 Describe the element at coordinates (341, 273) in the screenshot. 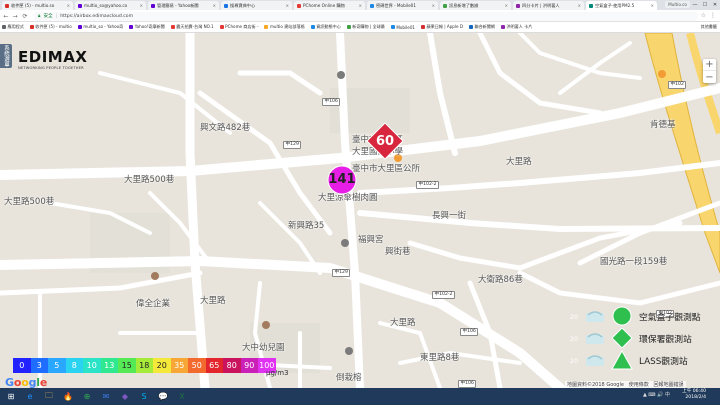

I see `road-number-shield: 中129` at that location.